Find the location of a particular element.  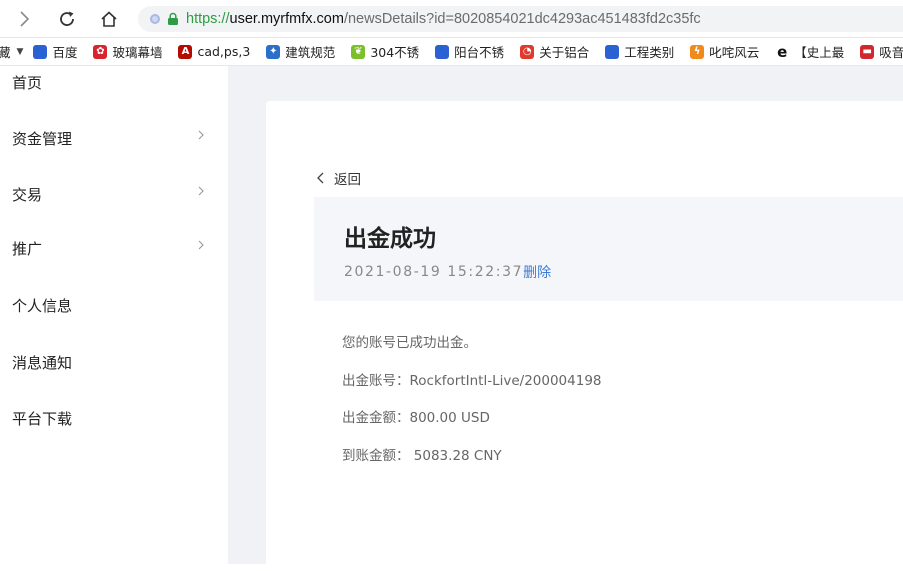

bookmark-item: Acad,ps,3 is located at coordinates (214, 51).